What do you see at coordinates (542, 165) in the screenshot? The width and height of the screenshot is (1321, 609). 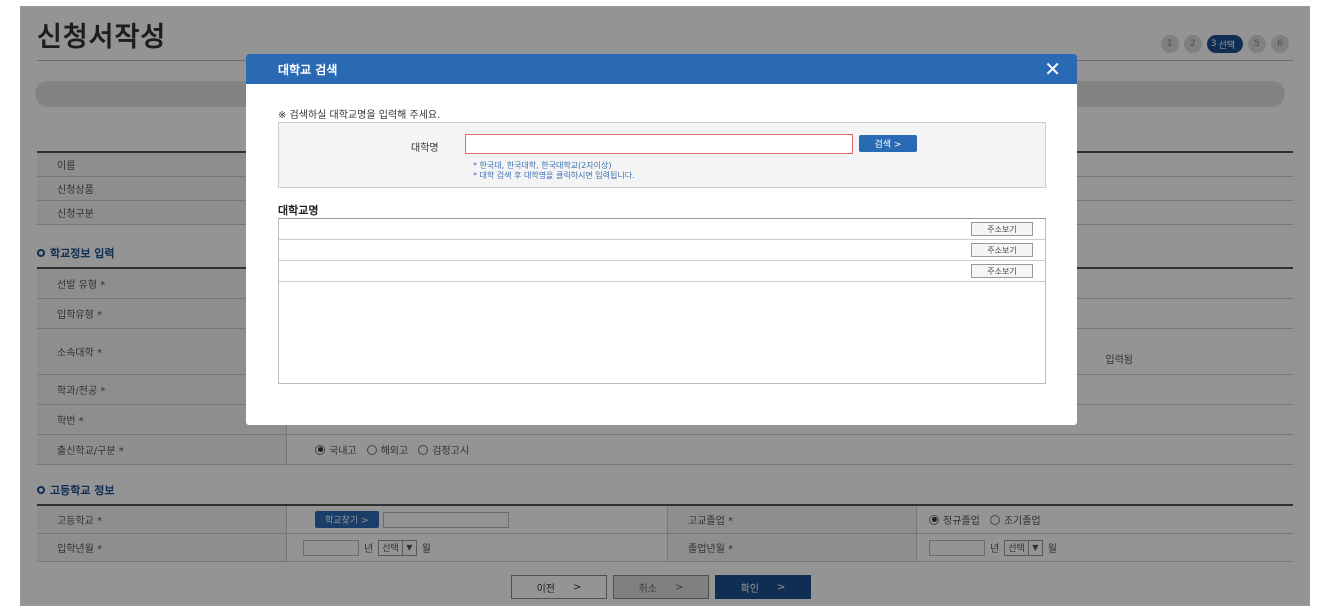 I see `search-note: * 한국대, 한국대학, 한국대학교(2자이상)` at bounding box center [542, 165].